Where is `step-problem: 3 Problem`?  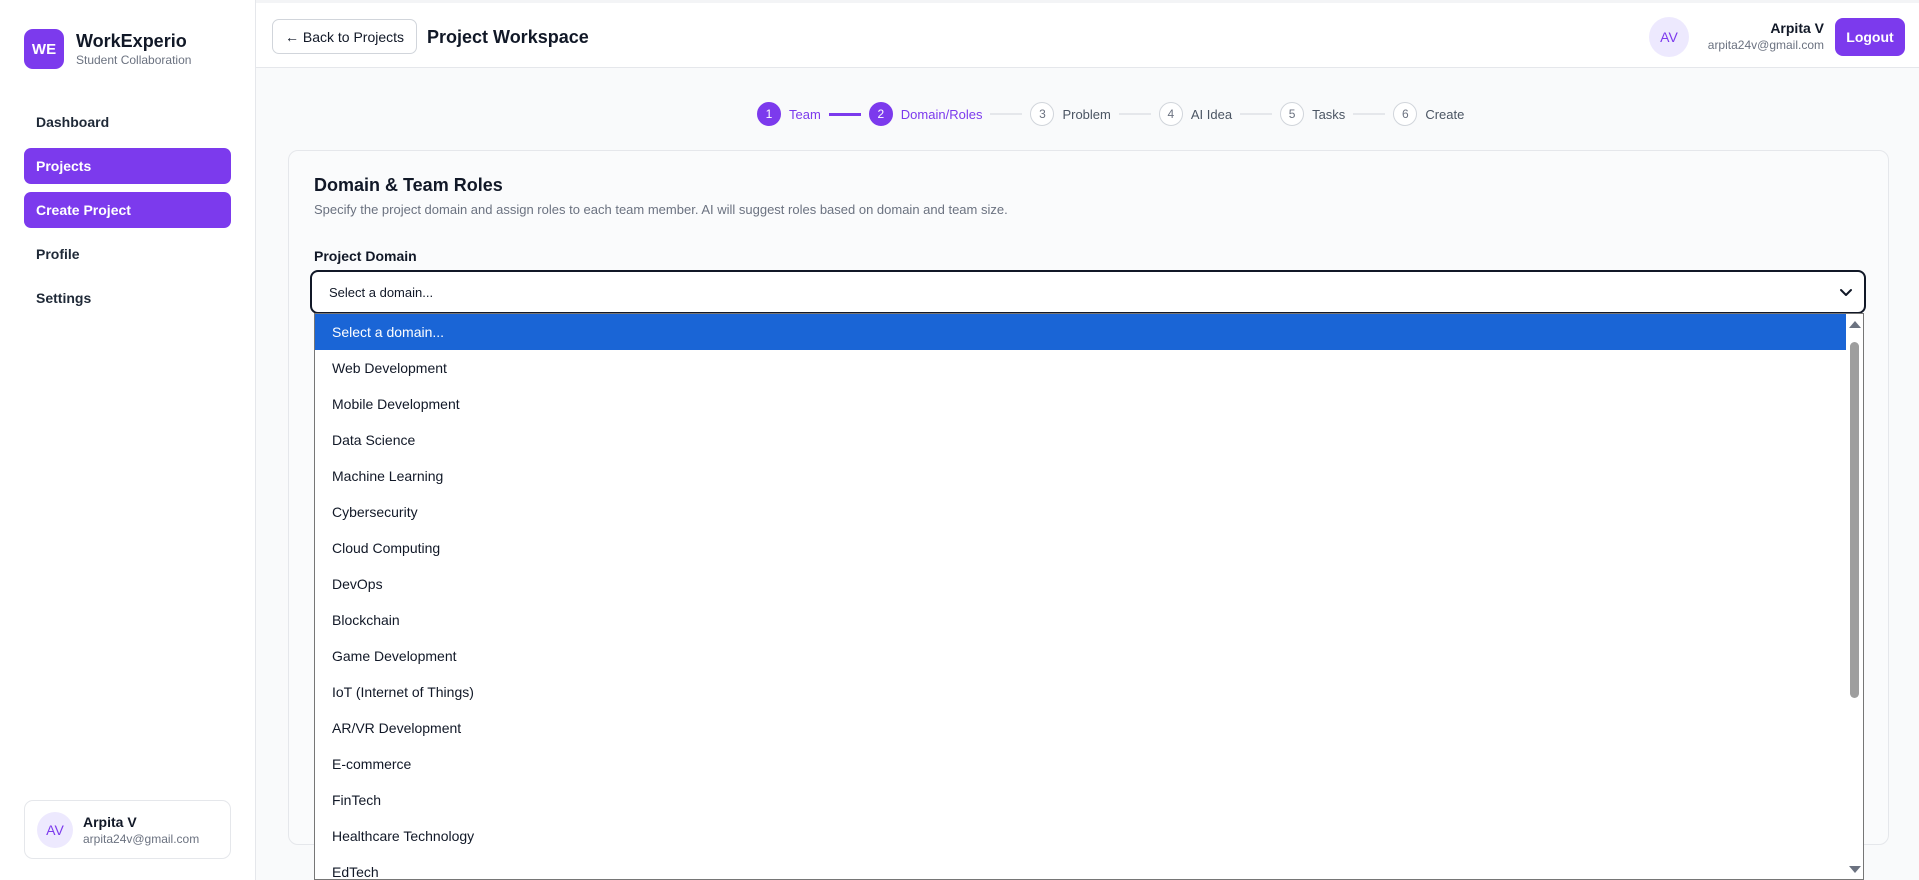
step-problem: 3 Problem is located at coordinates (1070, 114).